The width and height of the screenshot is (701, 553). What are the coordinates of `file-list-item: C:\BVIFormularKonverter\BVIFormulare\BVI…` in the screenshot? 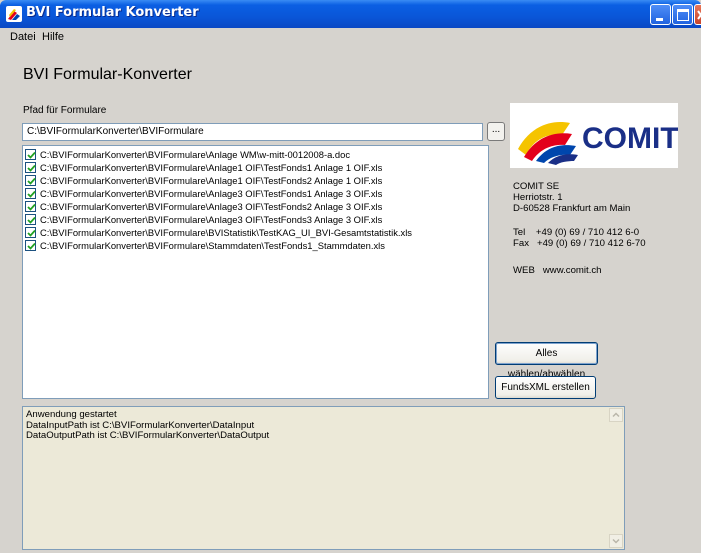 It's located at (255, 232).